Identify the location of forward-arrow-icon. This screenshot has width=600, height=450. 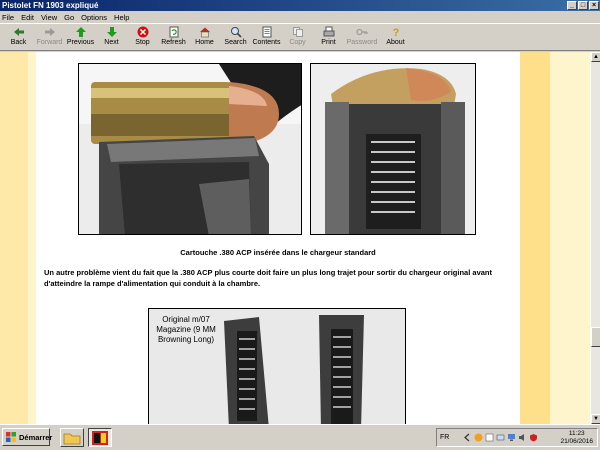
(50, 32).